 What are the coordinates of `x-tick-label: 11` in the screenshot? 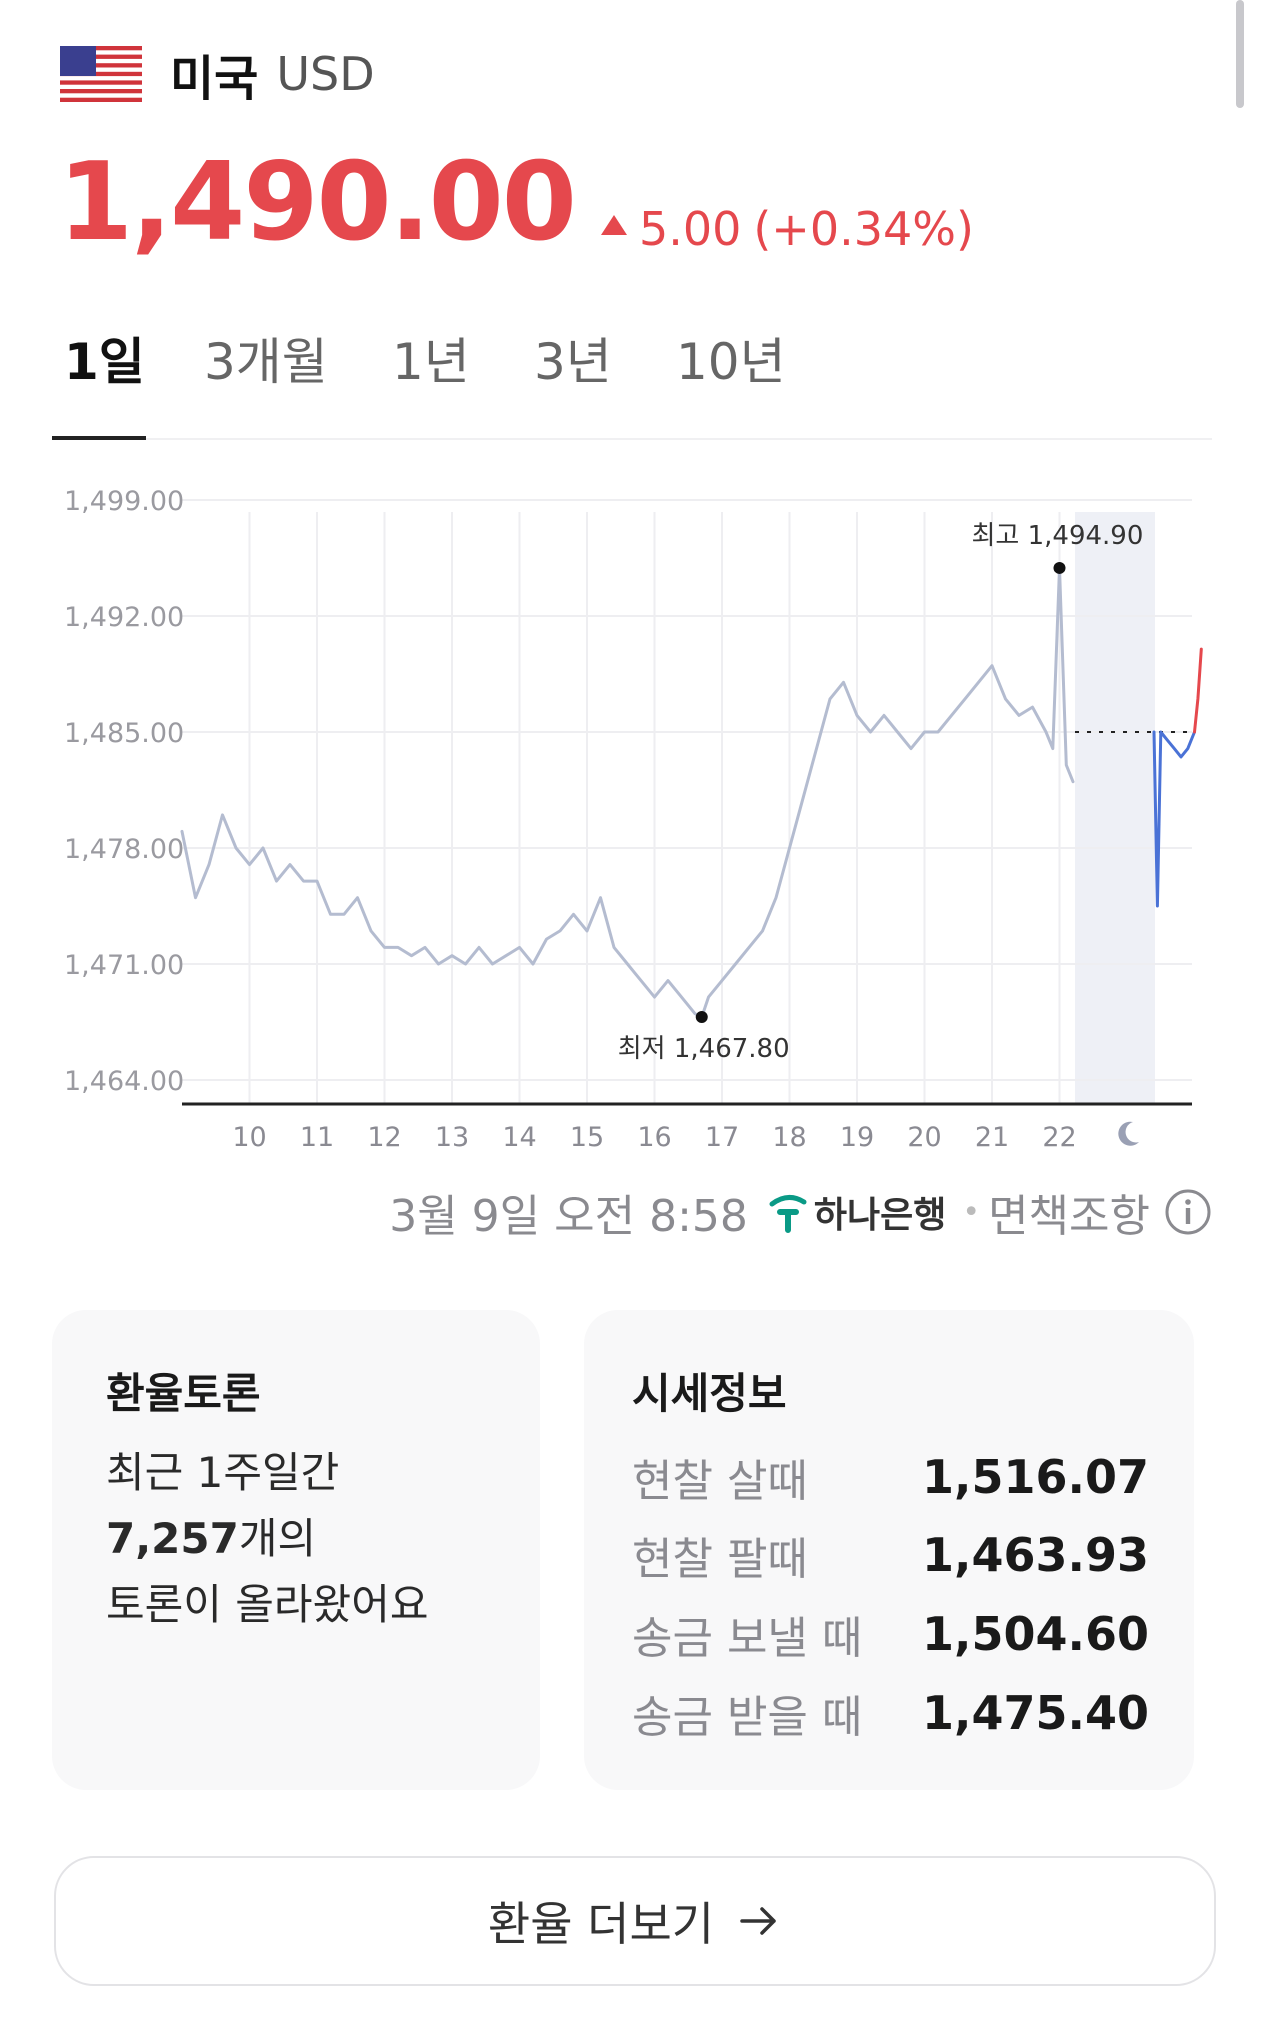 It's located at (317, 1137).